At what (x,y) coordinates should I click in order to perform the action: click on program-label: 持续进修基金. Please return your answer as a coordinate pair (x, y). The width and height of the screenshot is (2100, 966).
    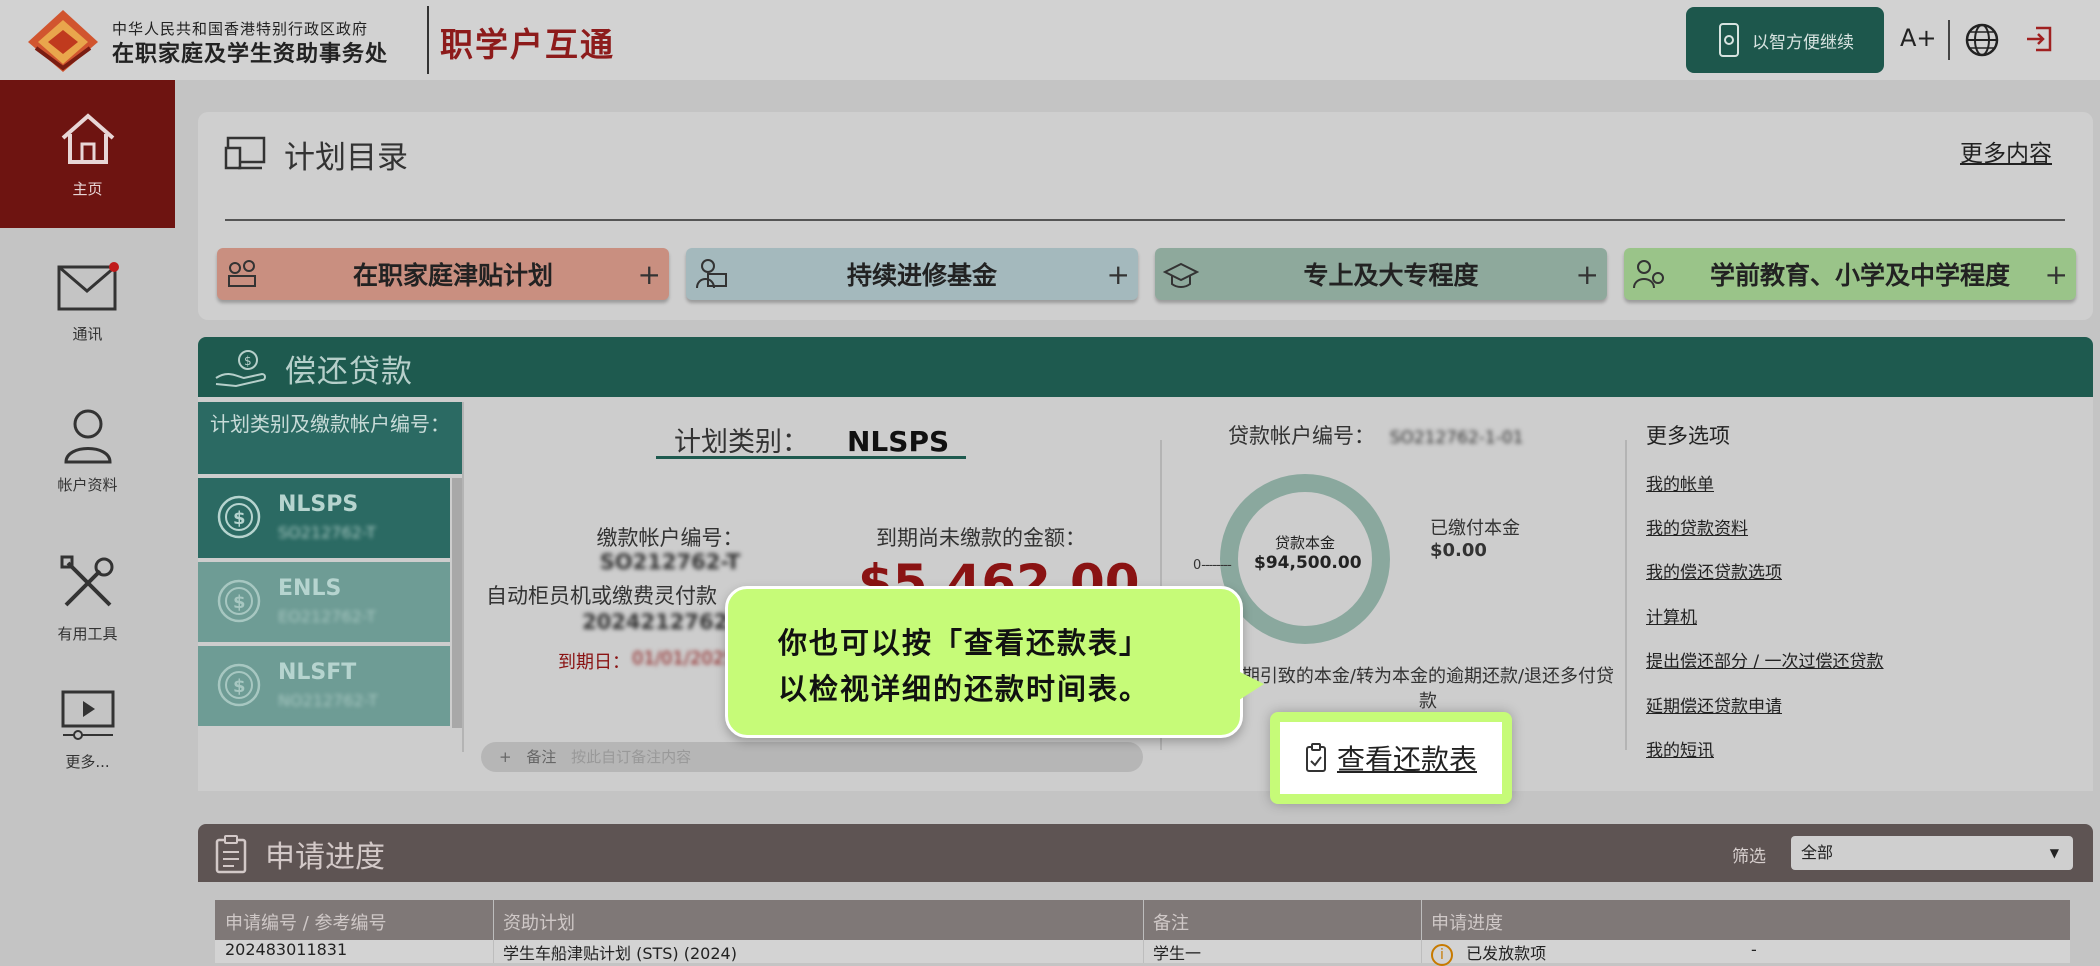
    Looking at the image, I should click on (921, 275).